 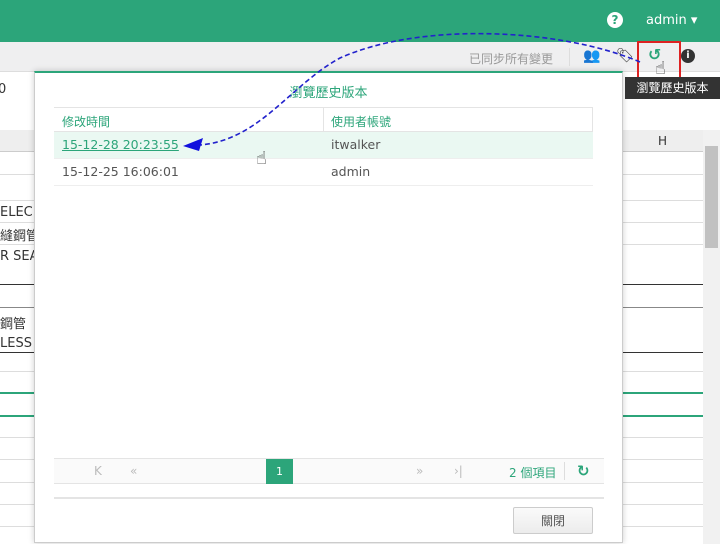 I want to click on version-link: 15-12-28 20:23:55, so click(x=120, y=144).